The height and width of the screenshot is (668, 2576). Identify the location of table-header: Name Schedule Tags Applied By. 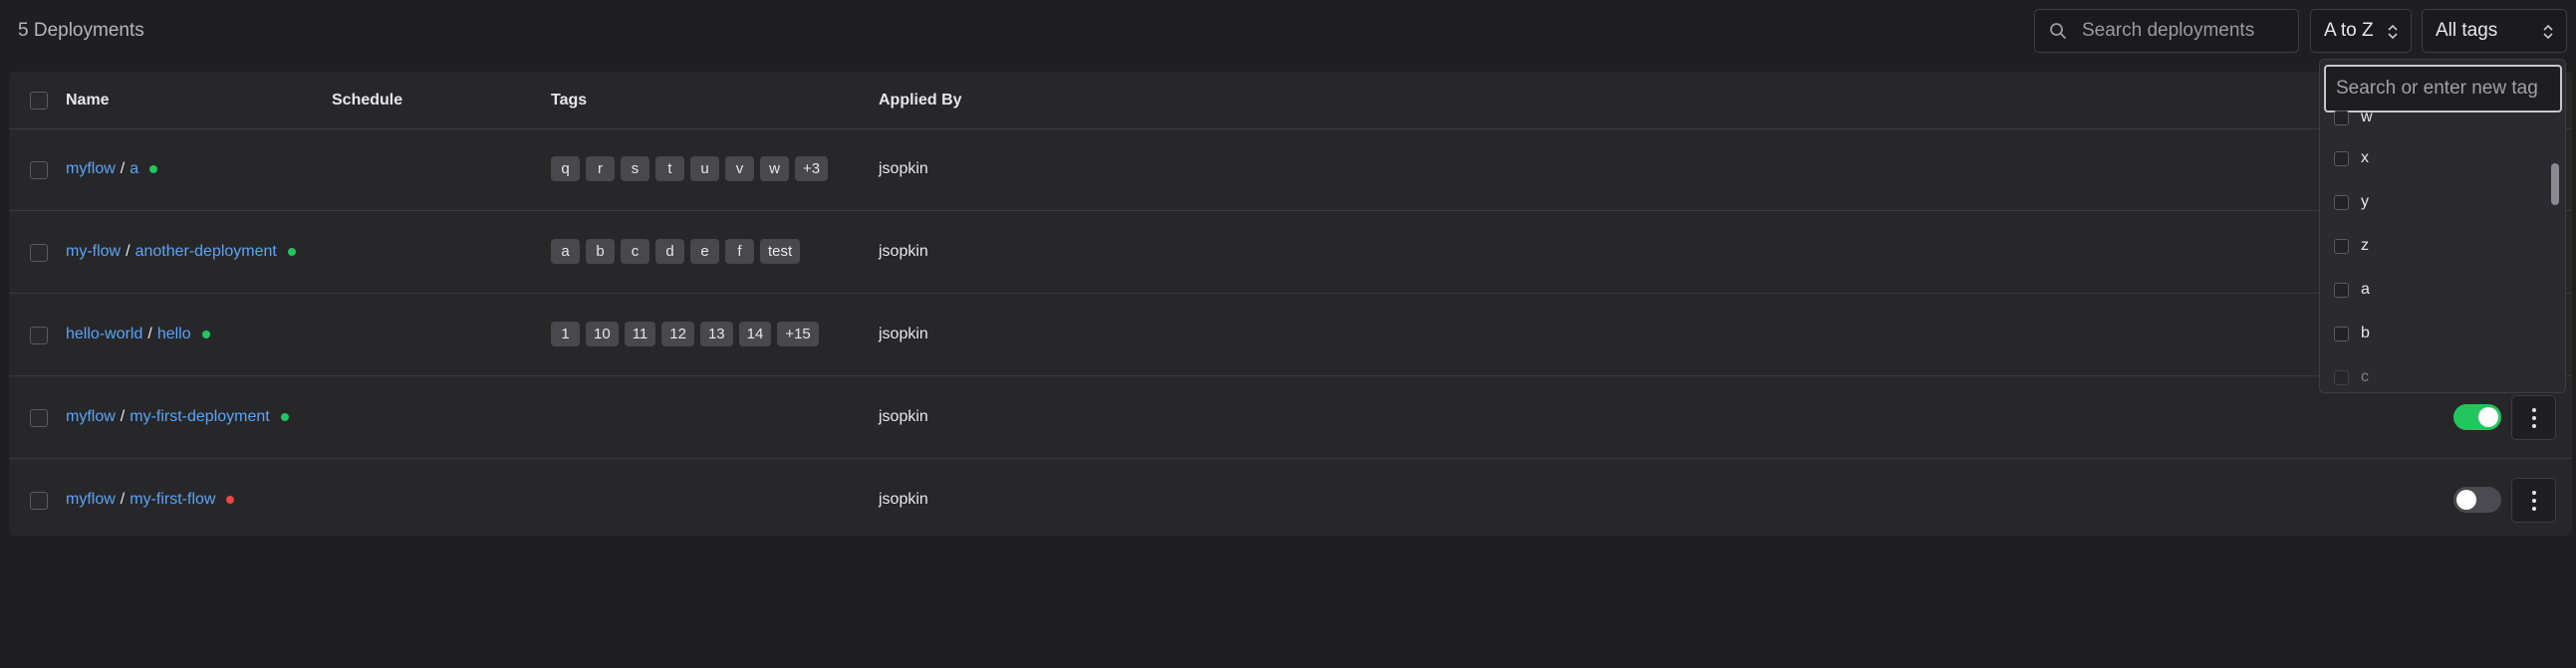
(1290, 100).